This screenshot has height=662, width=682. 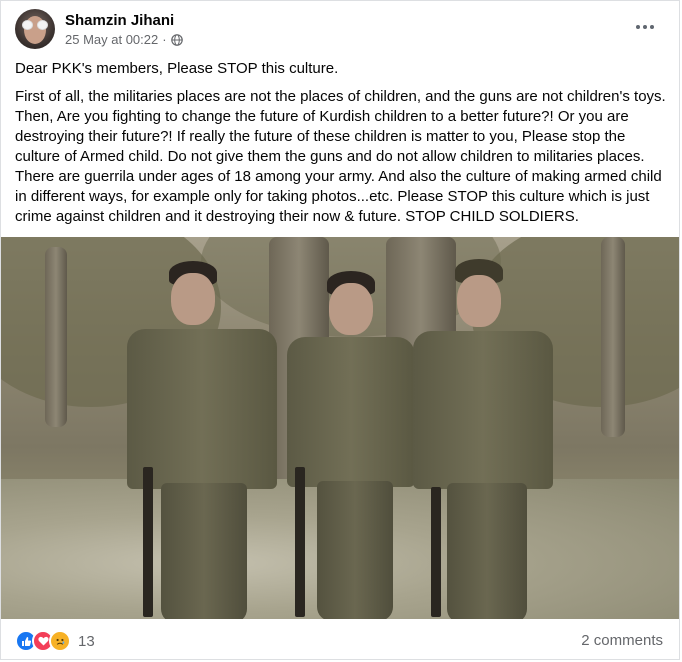 What do you see at coordinates (645, 27) in the screenshot?
I see `more-options-icon` at bounding box center [645, 27].